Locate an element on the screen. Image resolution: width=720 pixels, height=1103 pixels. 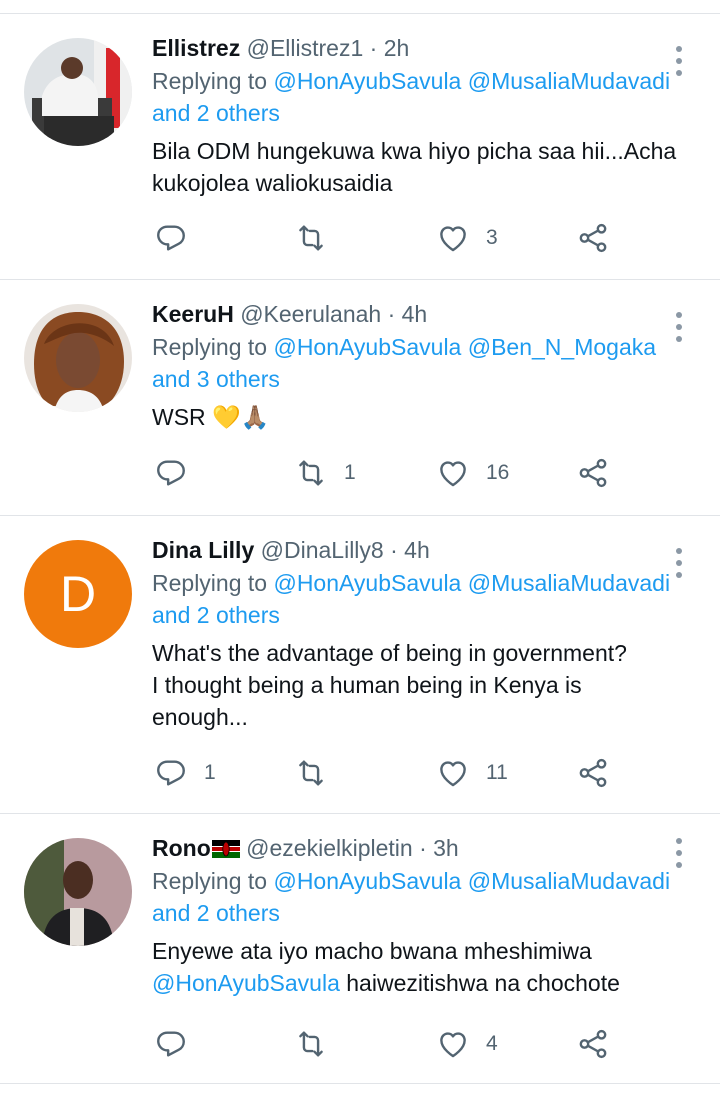
like-button: 16 is located at coordinates (472, 473).